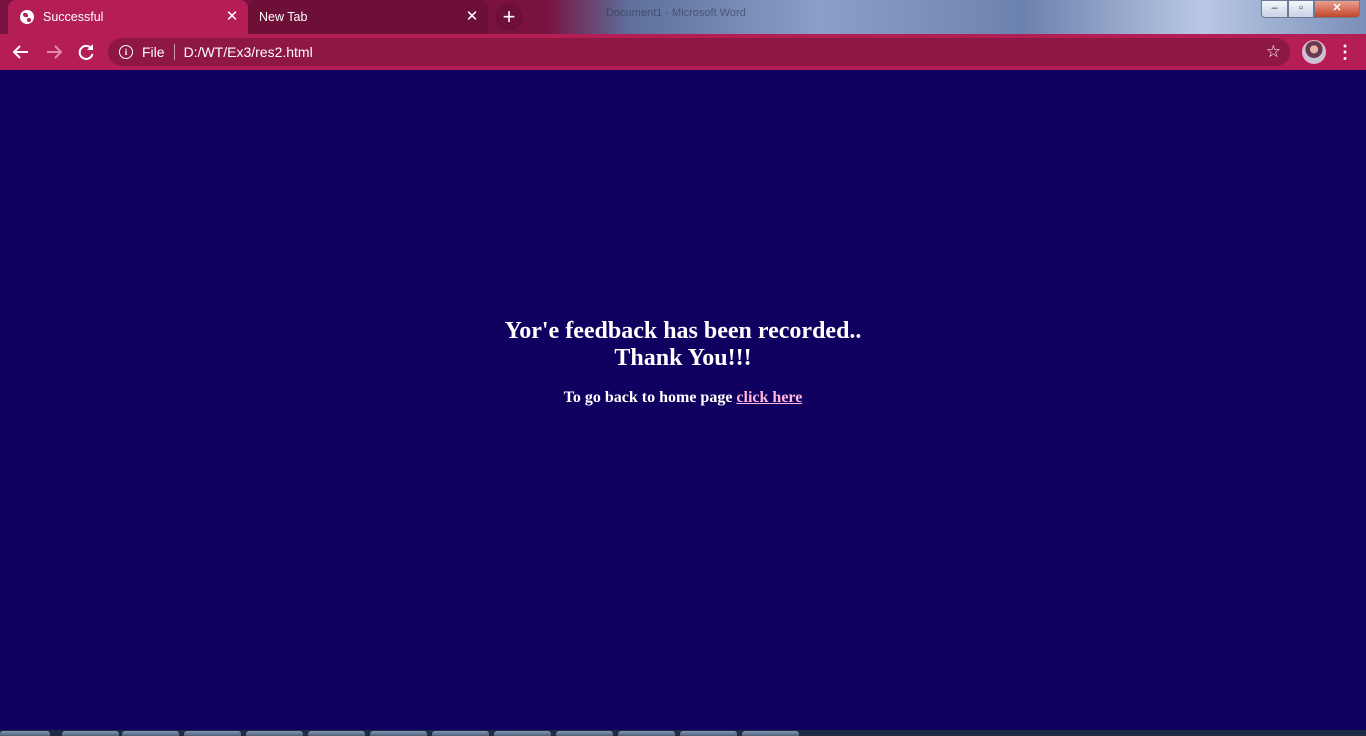  I want to click on browser-toolbar: i File D:/WT/Ex3/res2.html ☆ ⋮, so click(683, 52).